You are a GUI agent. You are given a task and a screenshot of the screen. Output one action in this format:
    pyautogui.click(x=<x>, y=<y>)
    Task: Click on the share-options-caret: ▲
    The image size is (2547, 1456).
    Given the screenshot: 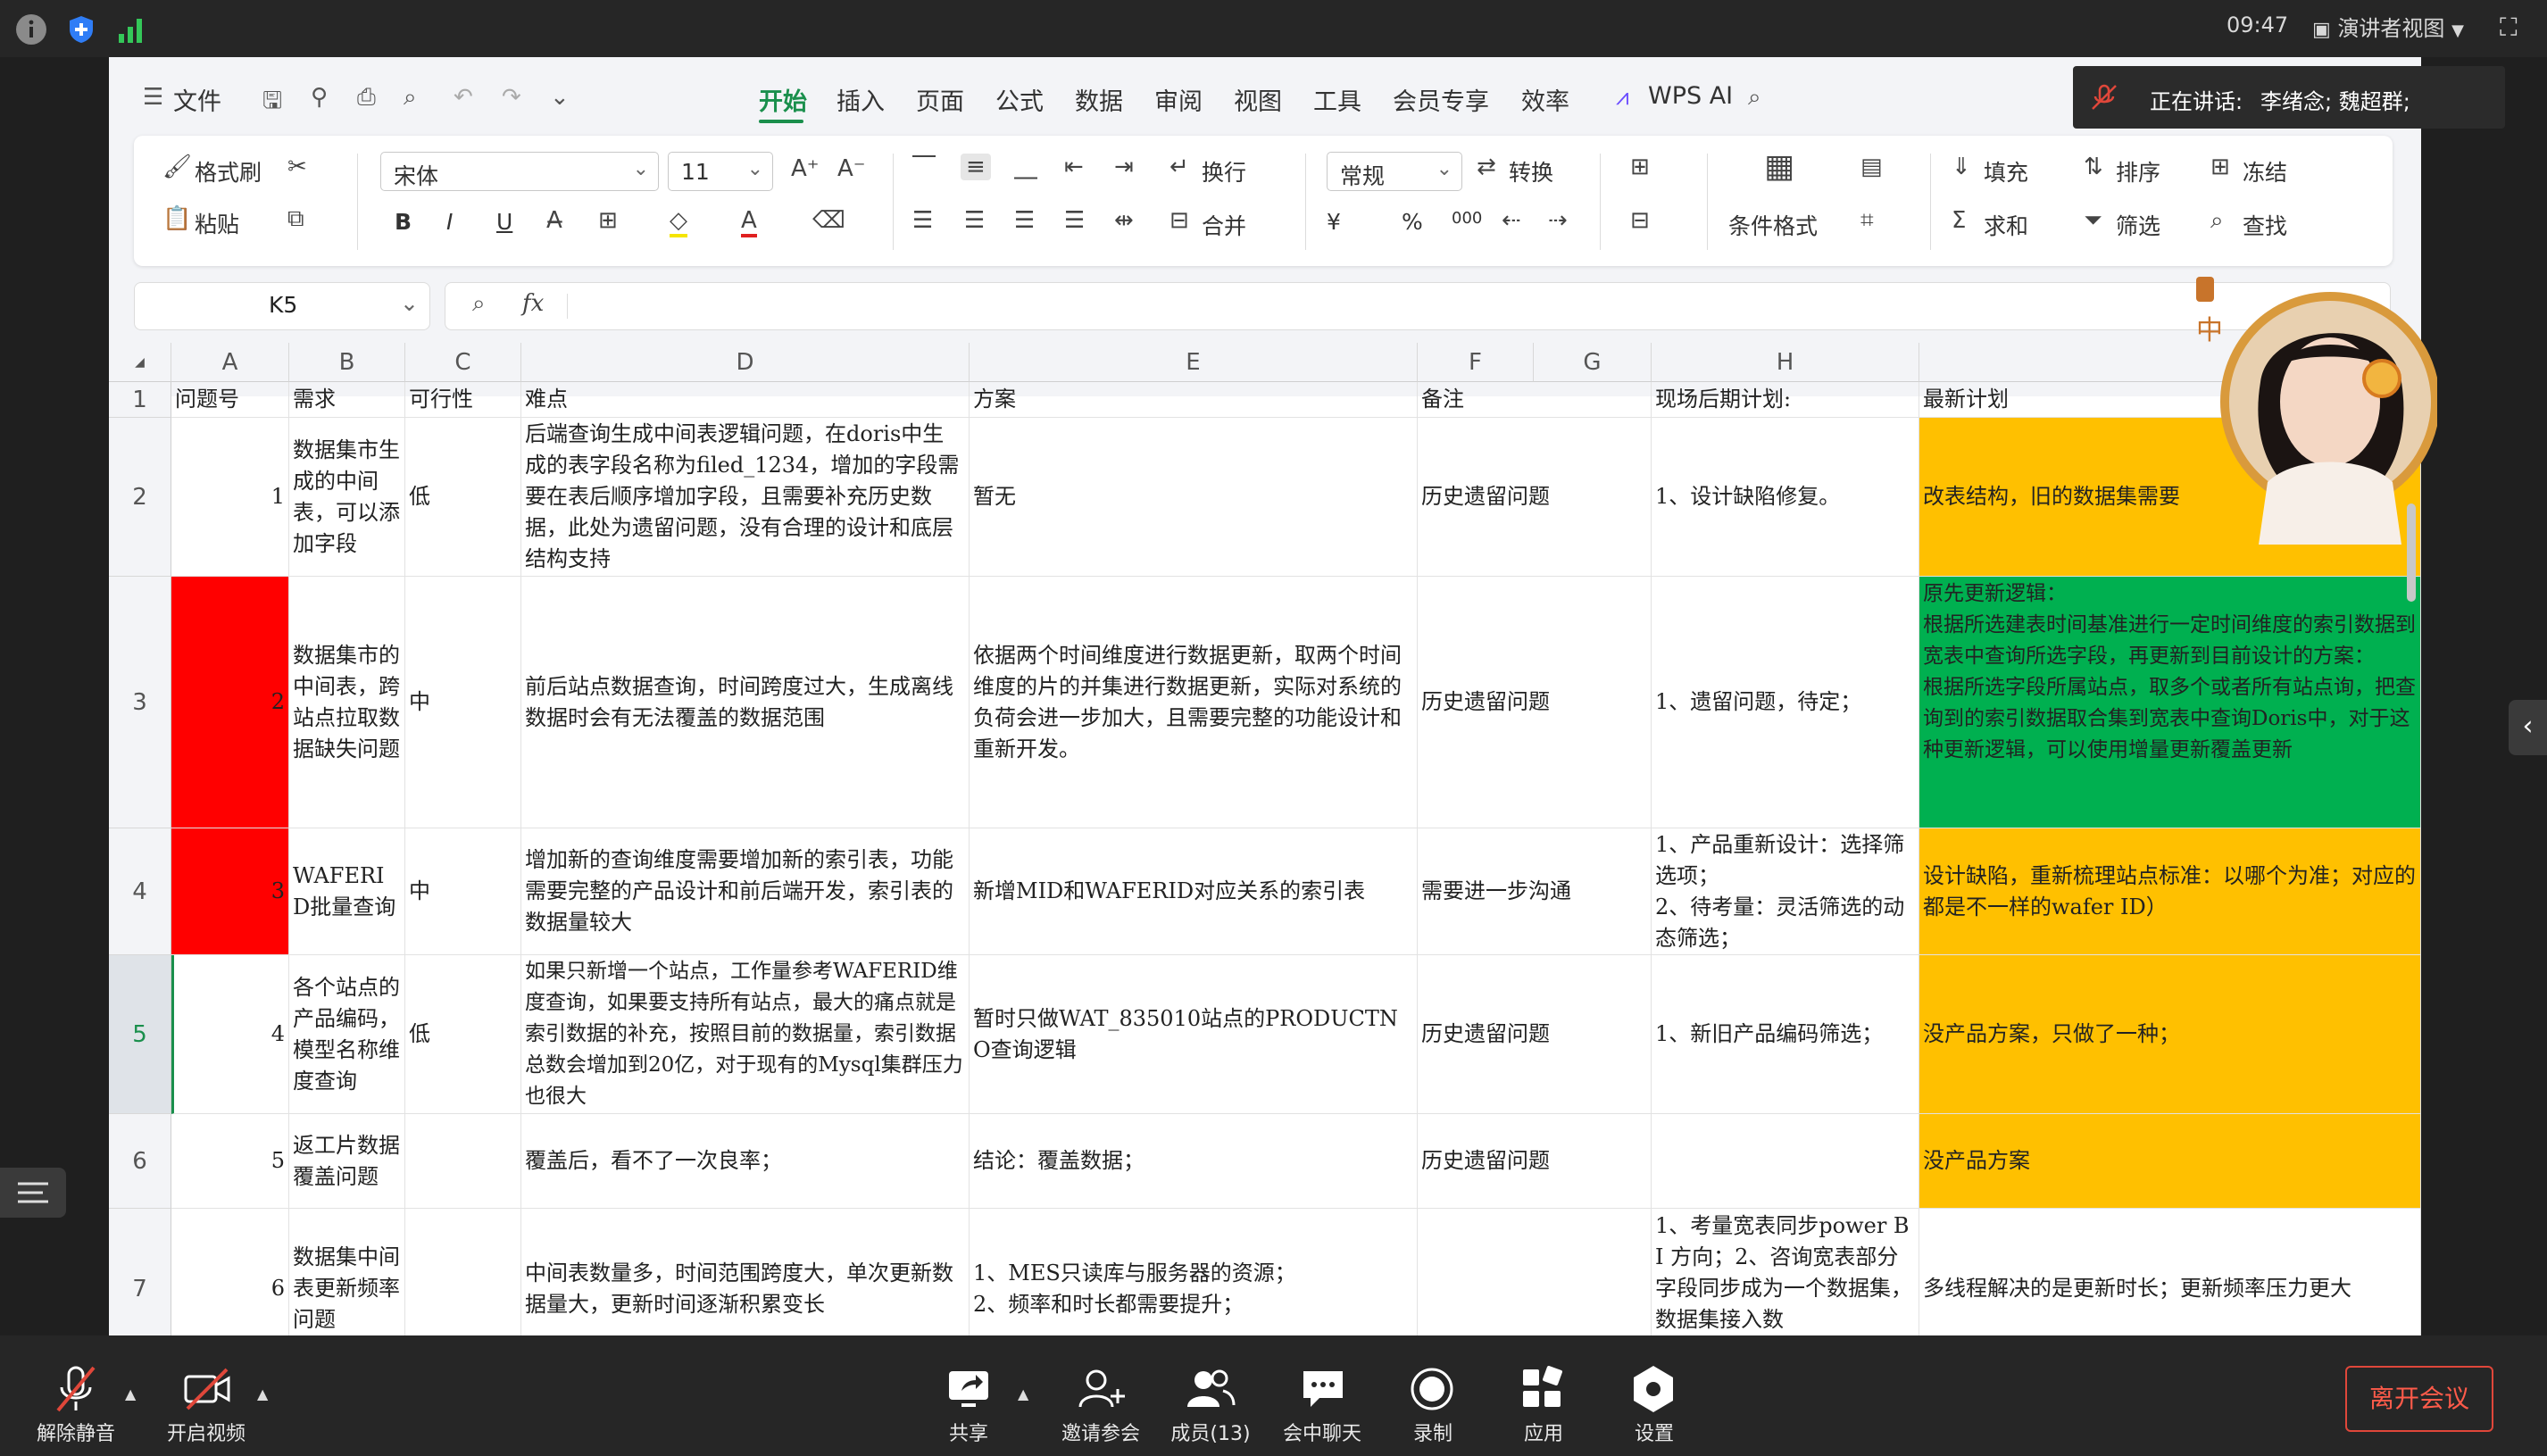 What is the action you would take?
    pyautogui.click(x=1023, y=1393)
    